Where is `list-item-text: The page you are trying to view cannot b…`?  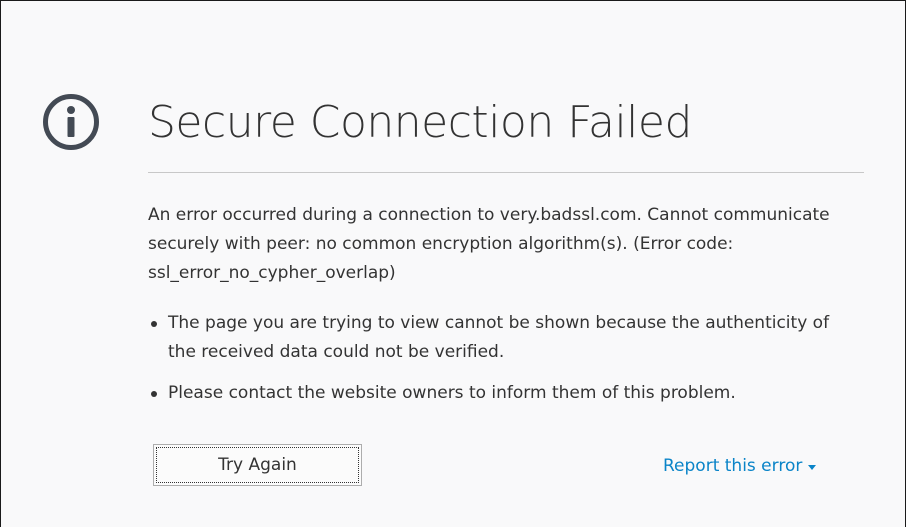
list-item-text: The page you are trying to view cannot b… is located at coordinates (499, 337).